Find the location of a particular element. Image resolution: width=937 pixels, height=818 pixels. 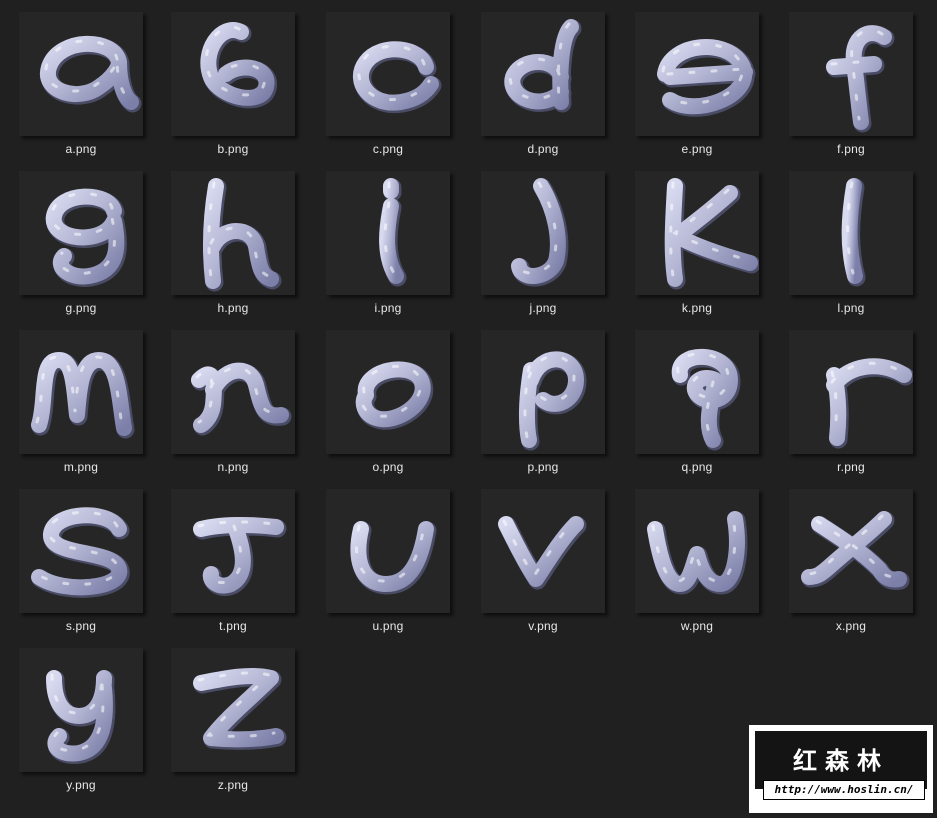

file-item-l: l.png is located at coordinates (856, 248).